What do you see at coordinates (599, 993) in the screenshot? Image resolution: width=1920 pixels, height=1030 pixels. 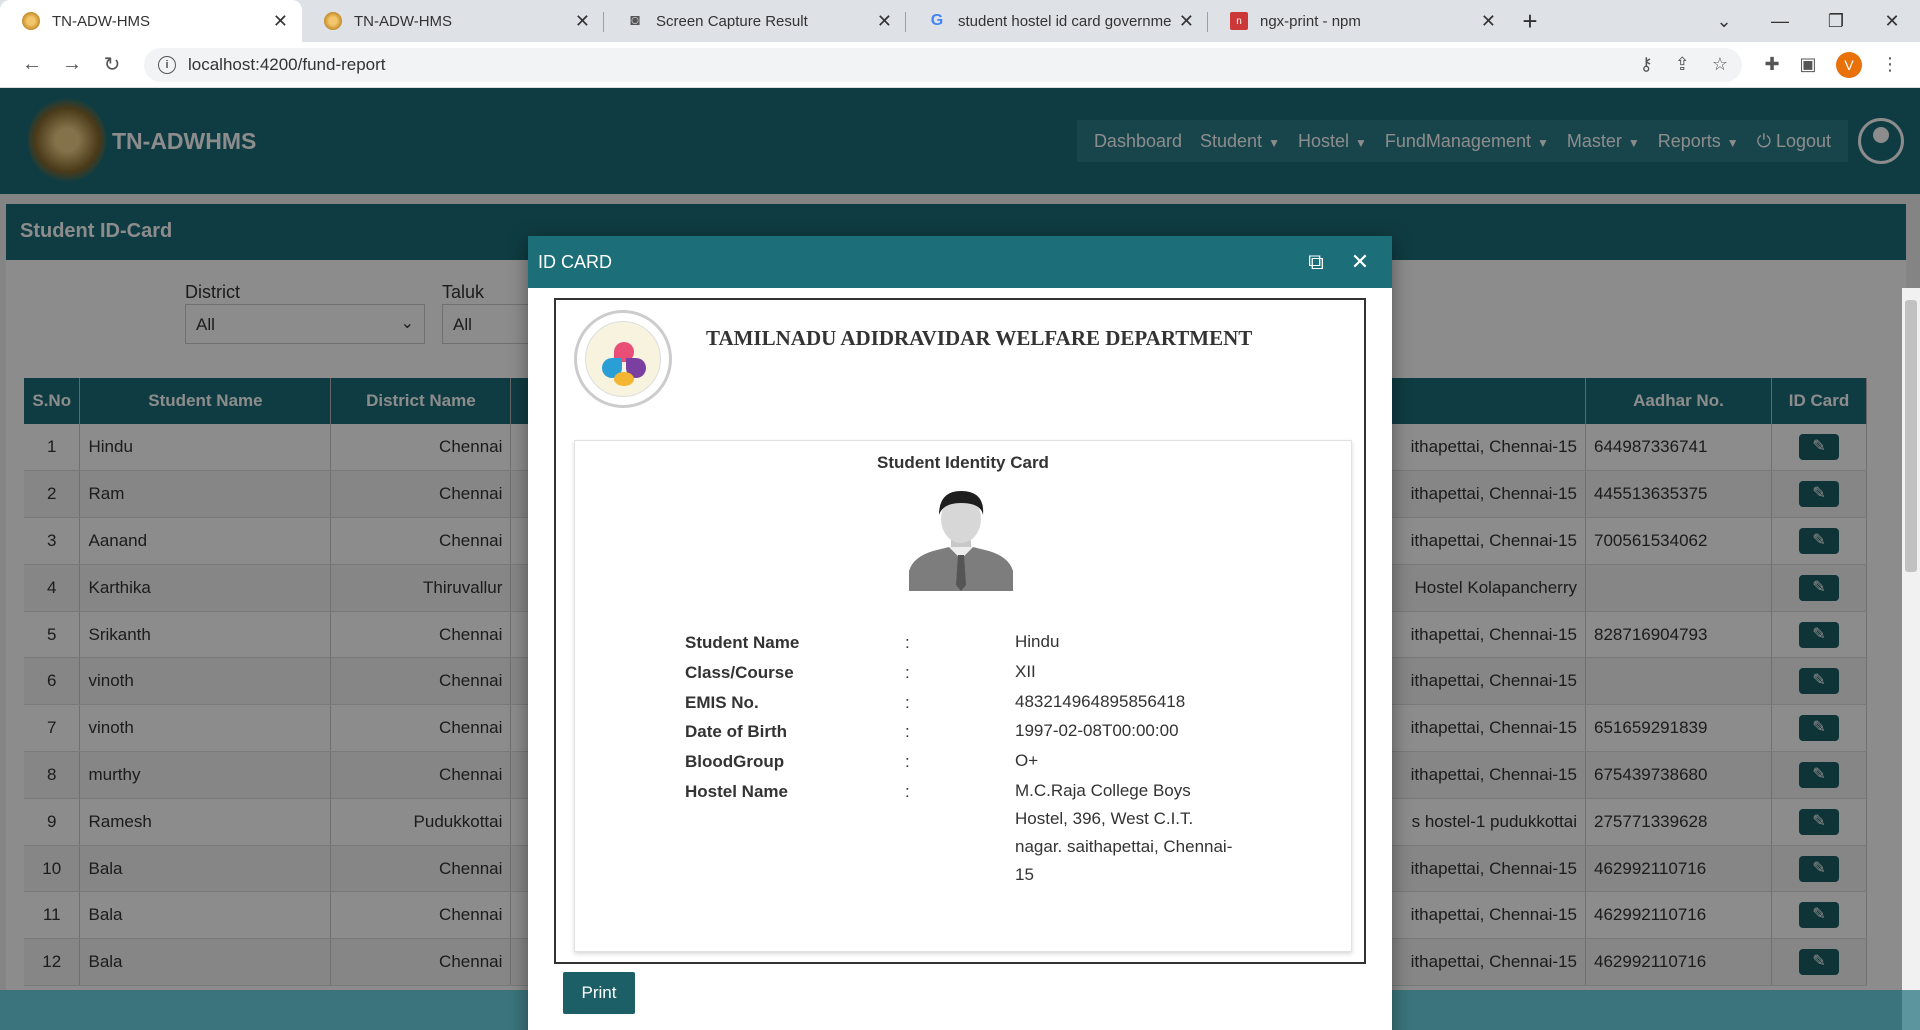 I see `print-button: Print` at bounding box center [599, 993].